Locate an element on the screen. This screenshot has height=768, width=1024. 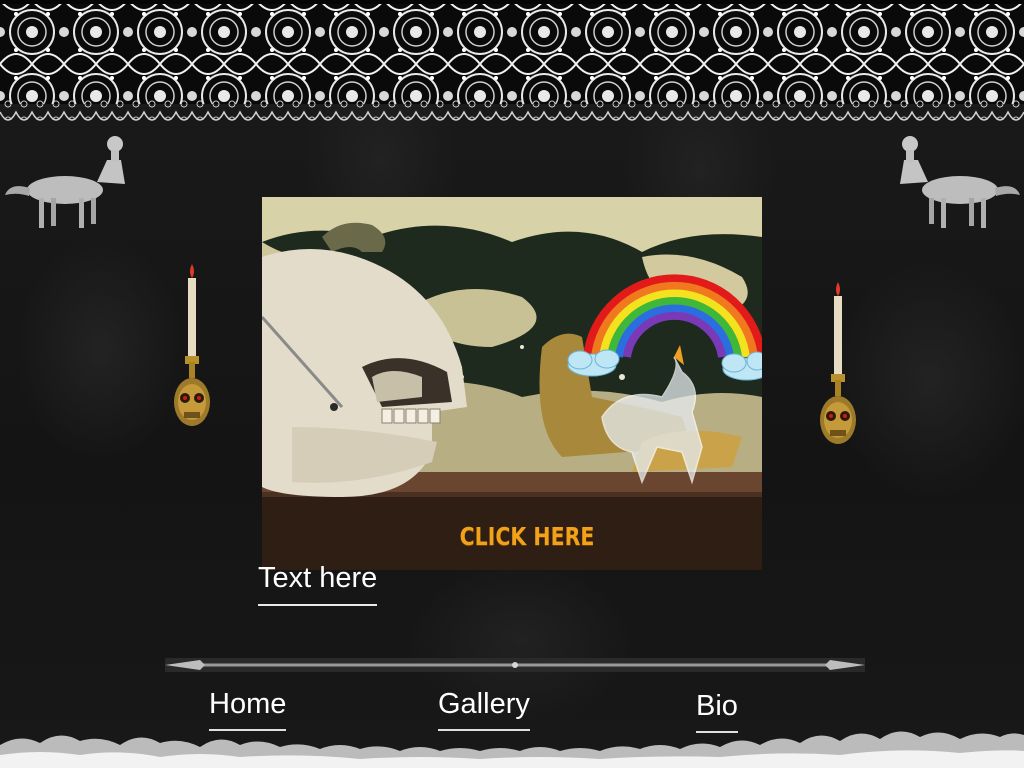
mist-border-icon is located at coordinates (512, 741).